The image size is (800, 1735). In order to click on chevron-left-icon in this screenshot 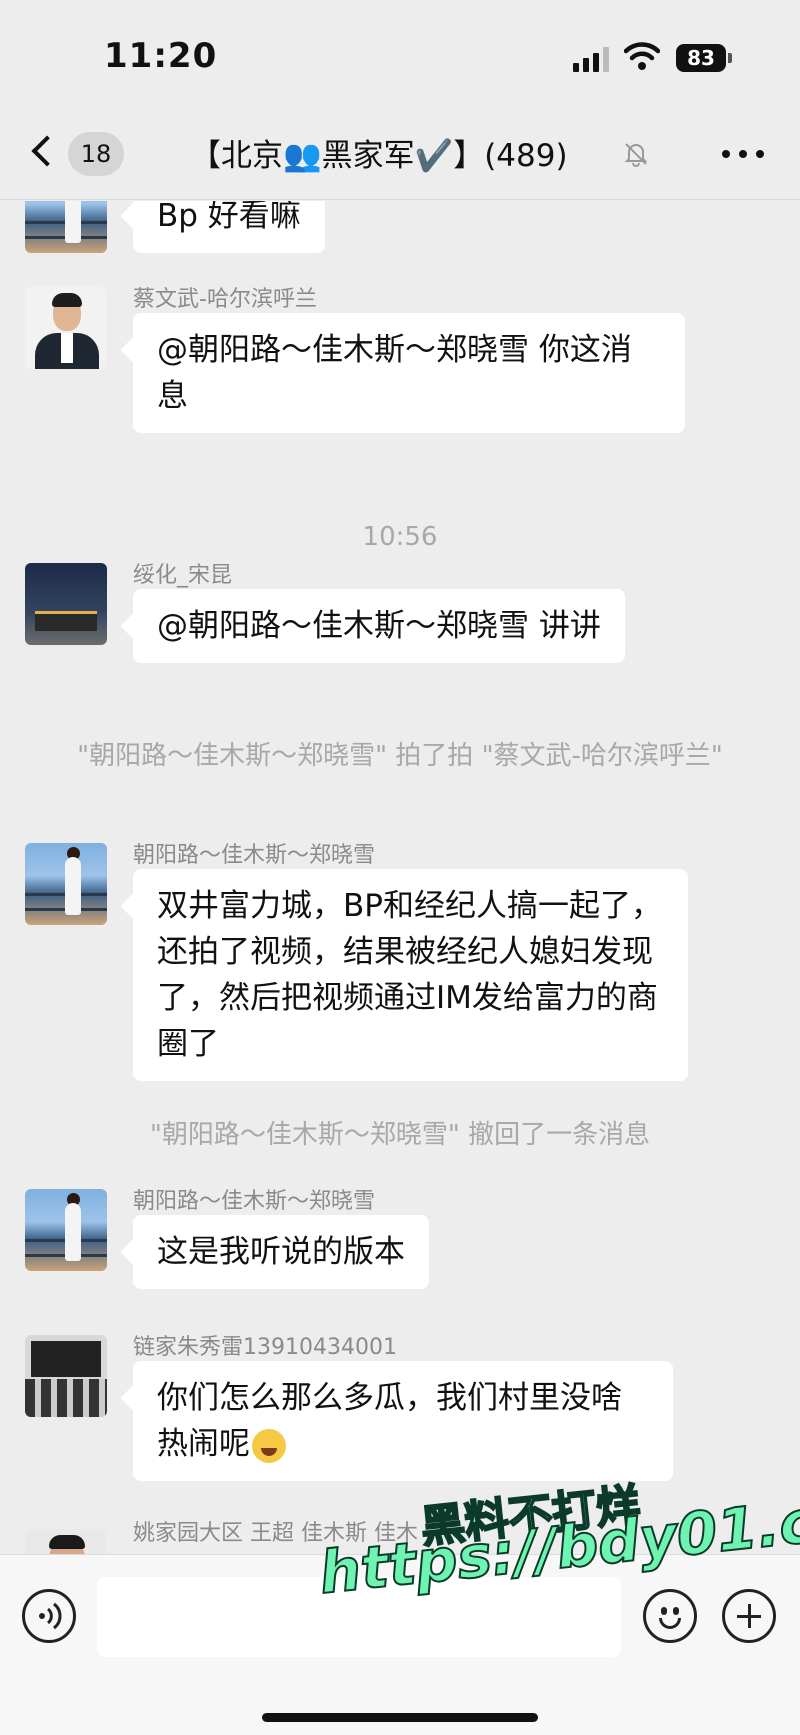, I will do `click(47, 151)`.